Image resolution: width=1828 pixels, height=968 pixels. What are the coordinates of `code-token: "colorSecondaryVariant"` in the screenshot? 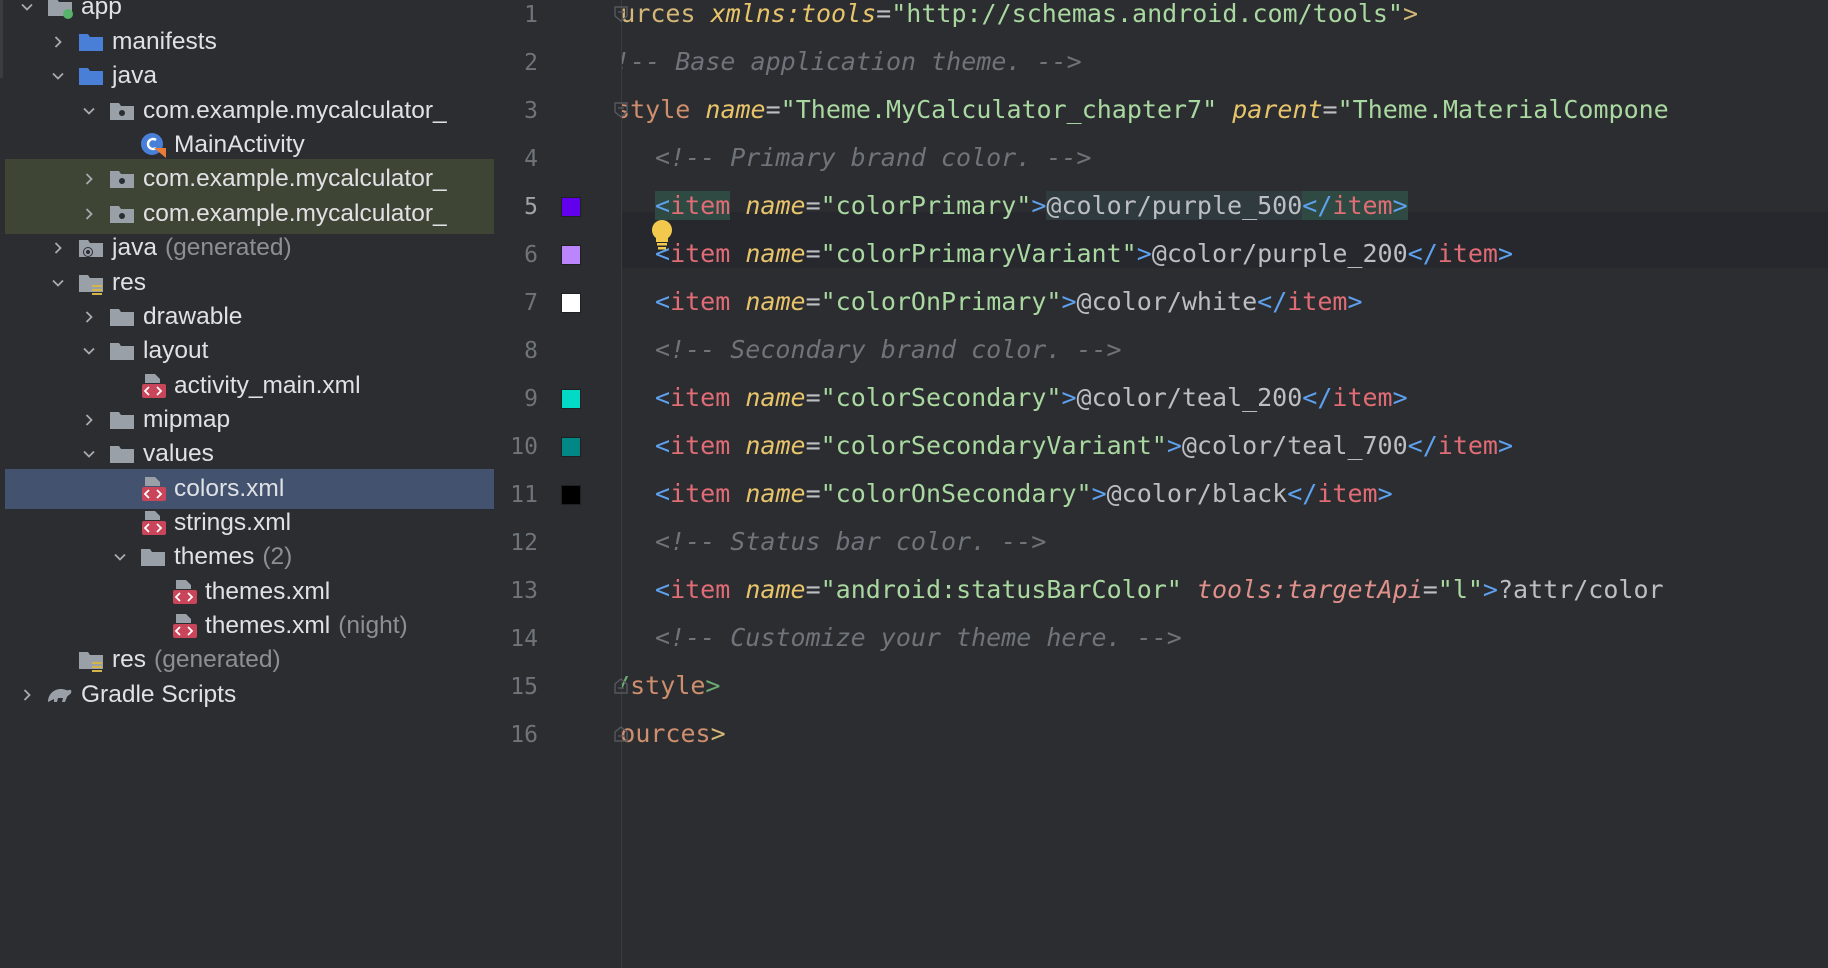 It's located at (993, 445).